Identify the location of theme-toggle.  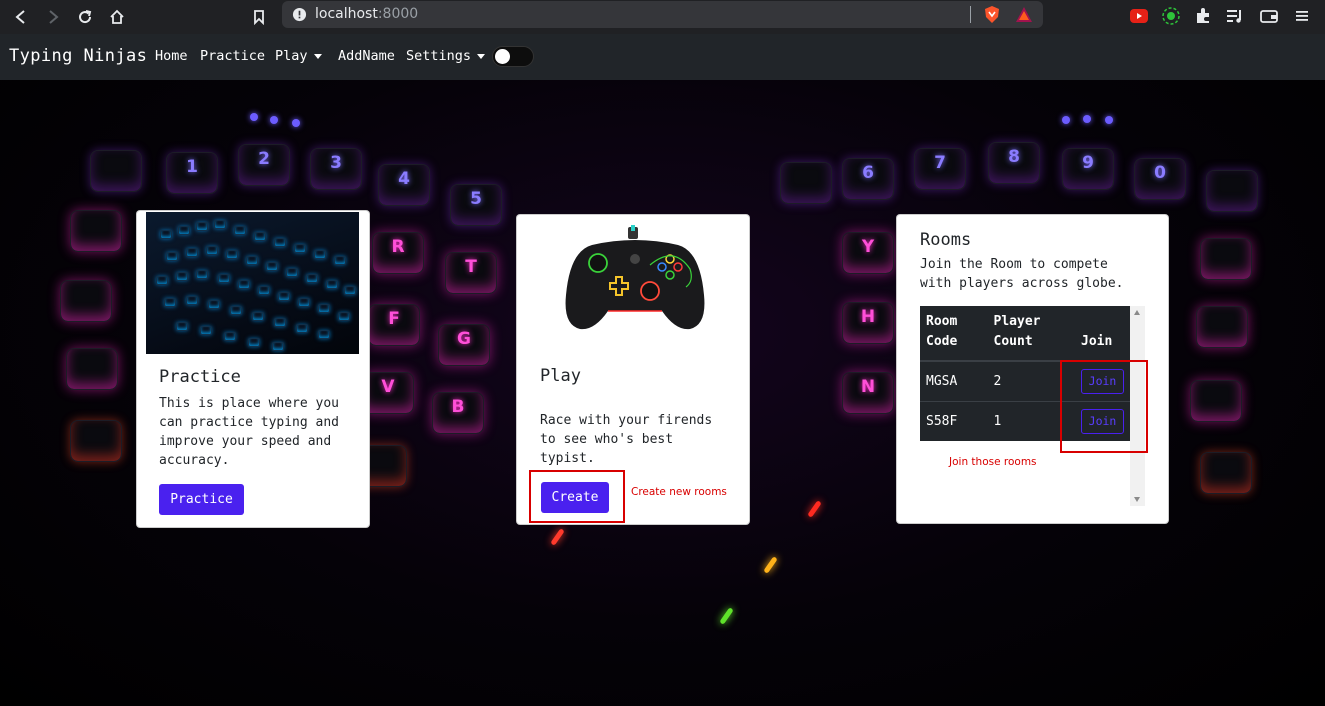
(513, 56).